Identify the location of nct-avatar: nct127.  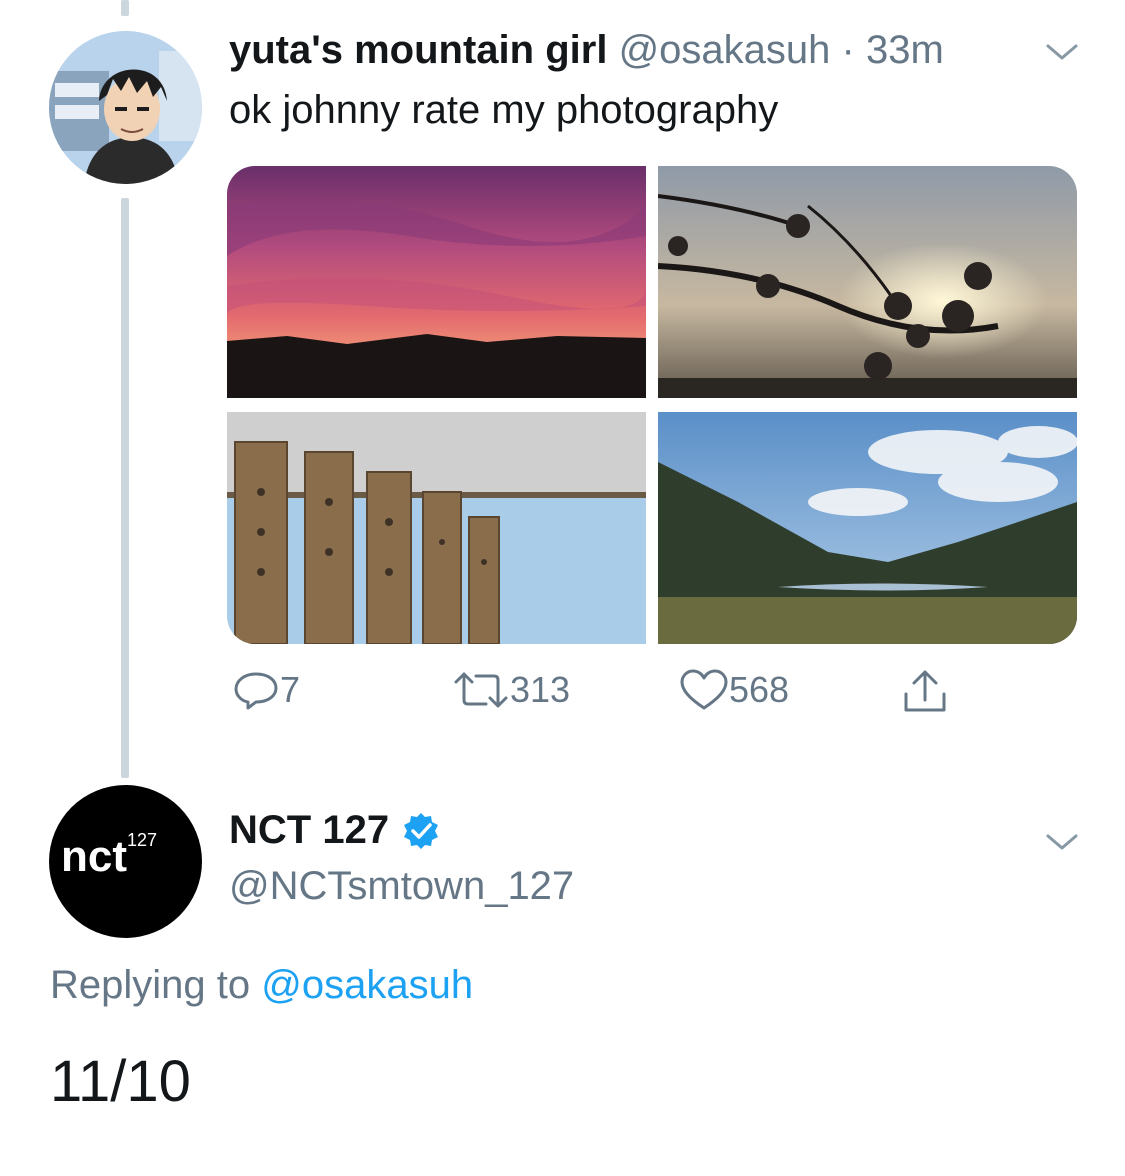
(125, 861).